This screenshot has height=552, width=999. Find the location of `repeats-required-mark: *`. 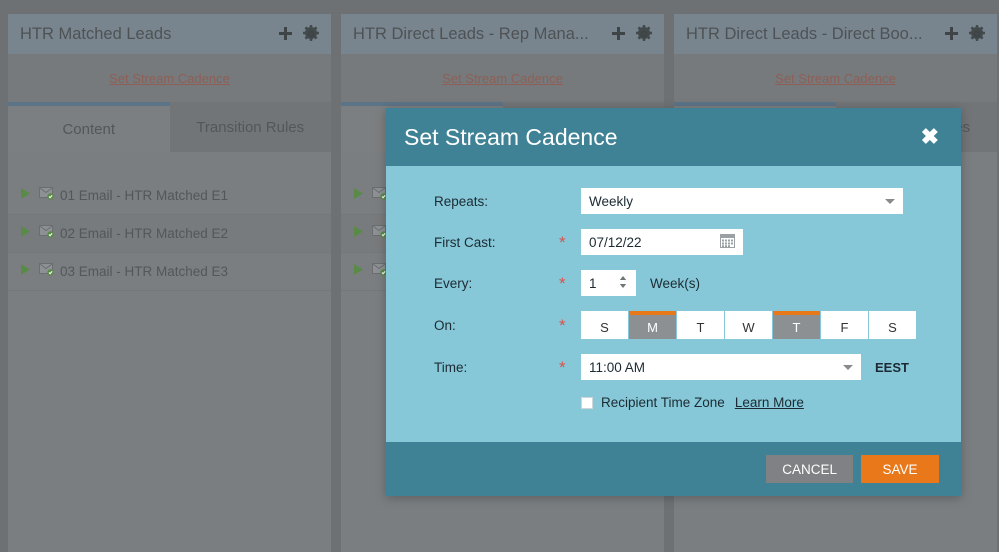

repeats-required-mark: * is located at coordinates (570, 201).